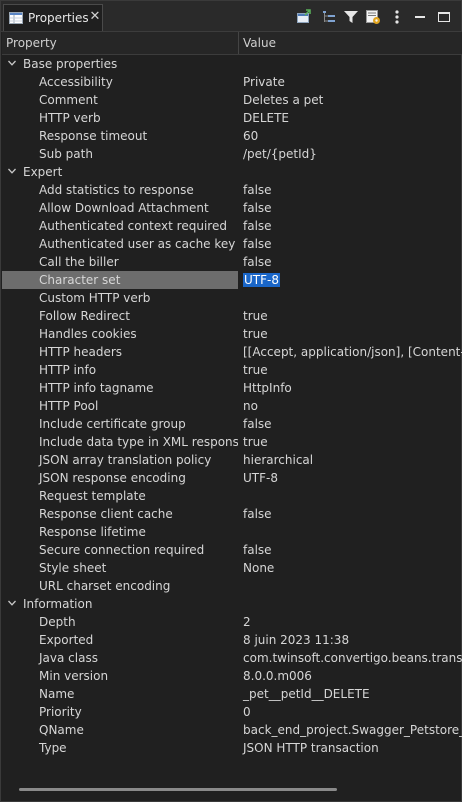  I want to click on property-name-cell: Follow Redirect, so click(120, 316).